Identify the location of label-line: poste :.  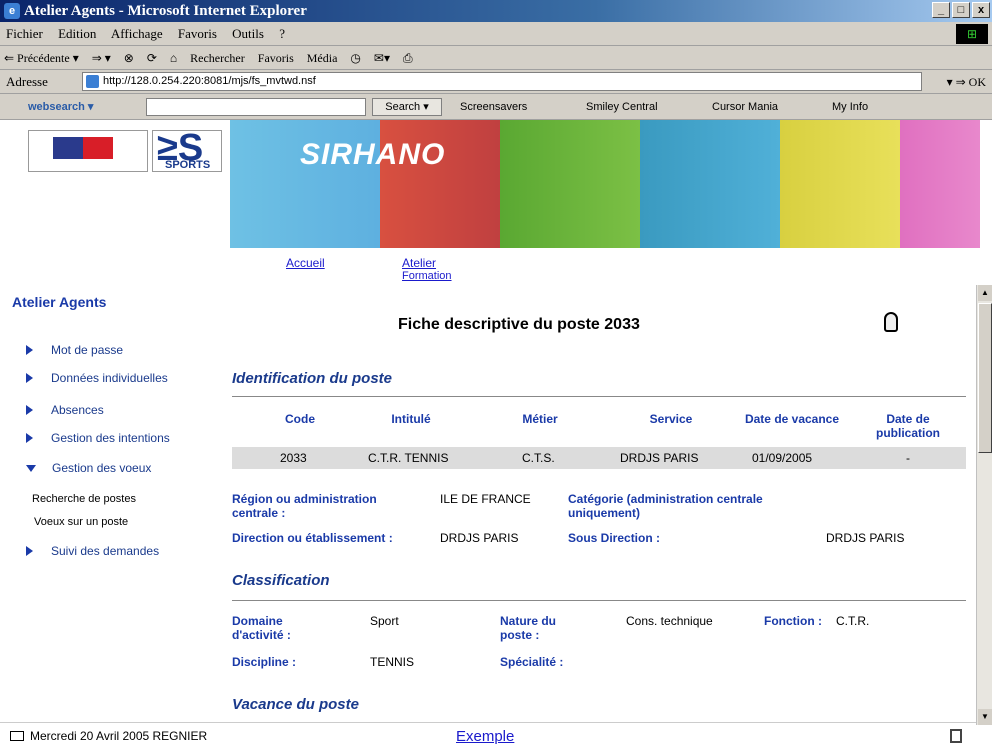
(520, 635).